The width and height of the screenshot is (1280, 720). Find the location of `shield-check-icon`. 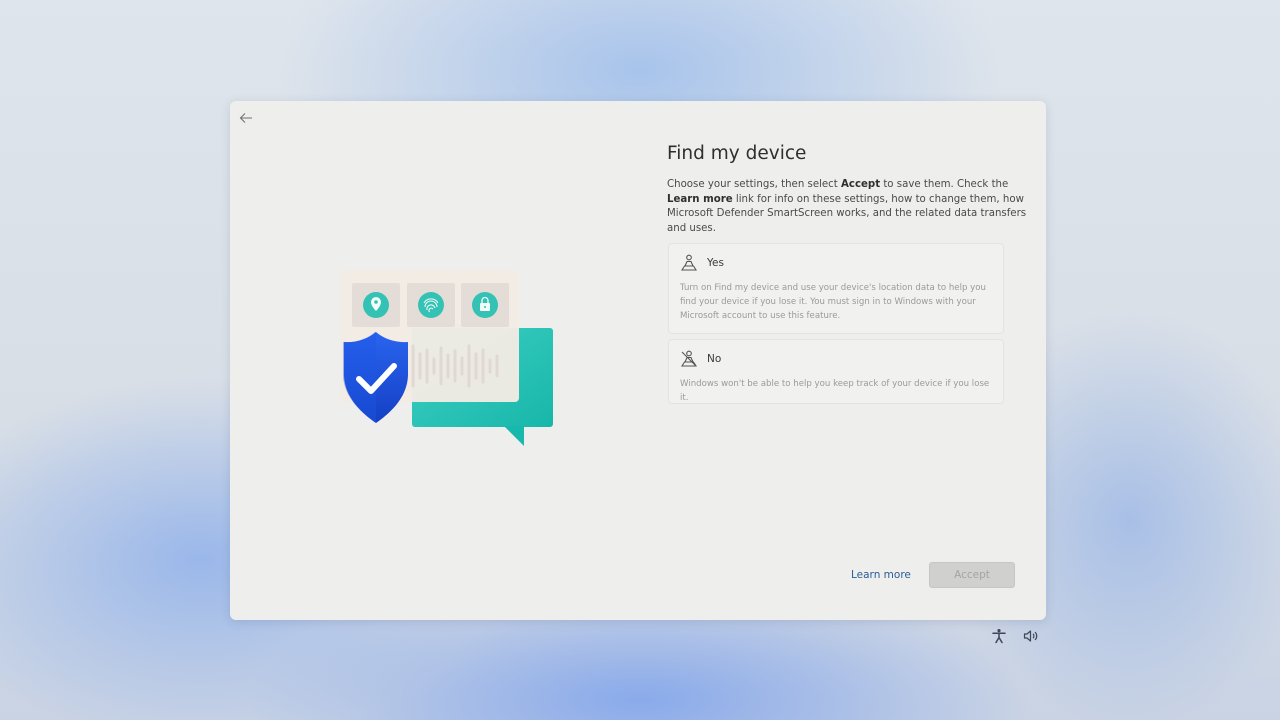

shield-check-icon is located at coordinates (375, 377).